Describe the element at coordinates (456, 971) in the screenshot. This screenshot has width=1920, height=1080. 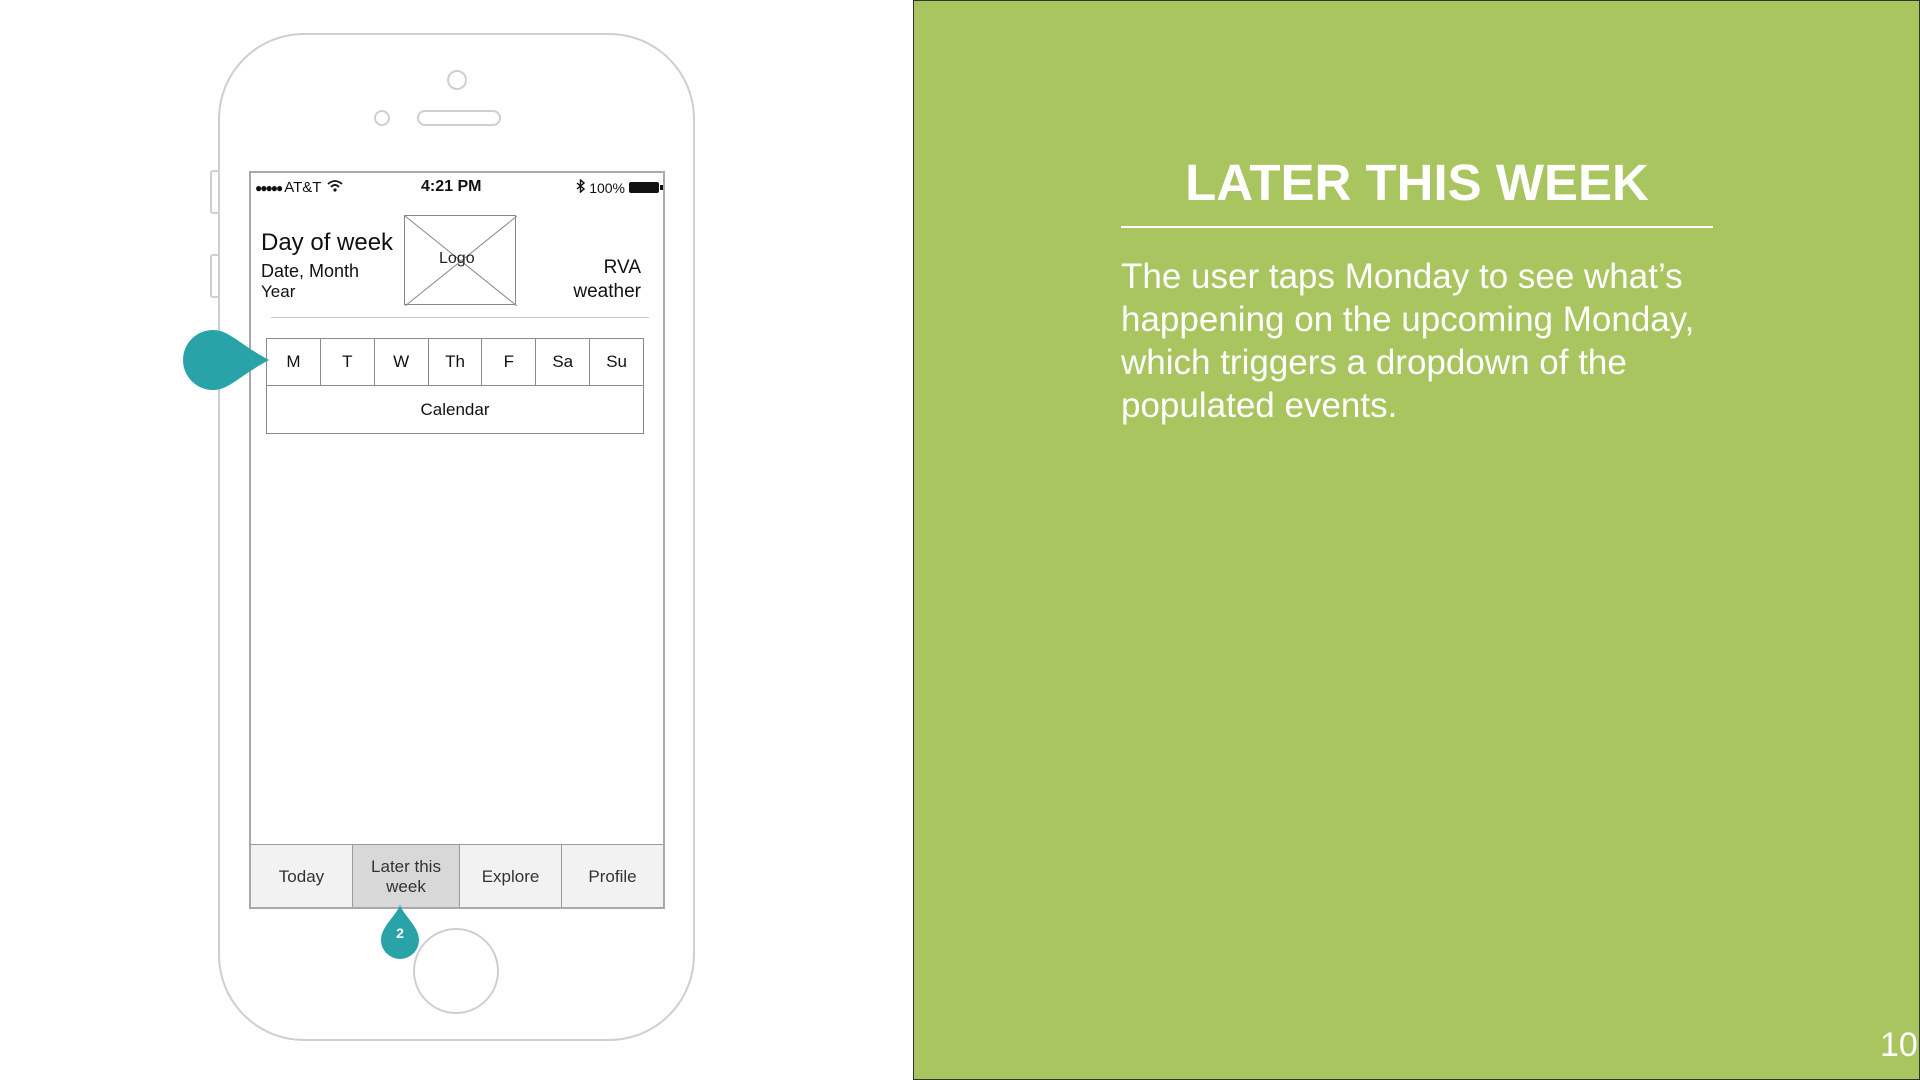
I see `phone-home-button` at that location.